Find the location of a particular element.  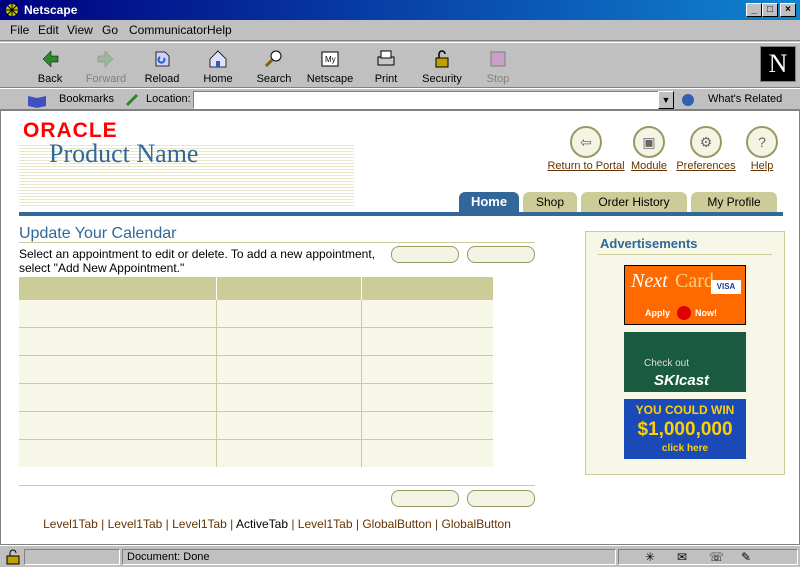

mail-icon: ✉ is located at coordinates (682, 557).